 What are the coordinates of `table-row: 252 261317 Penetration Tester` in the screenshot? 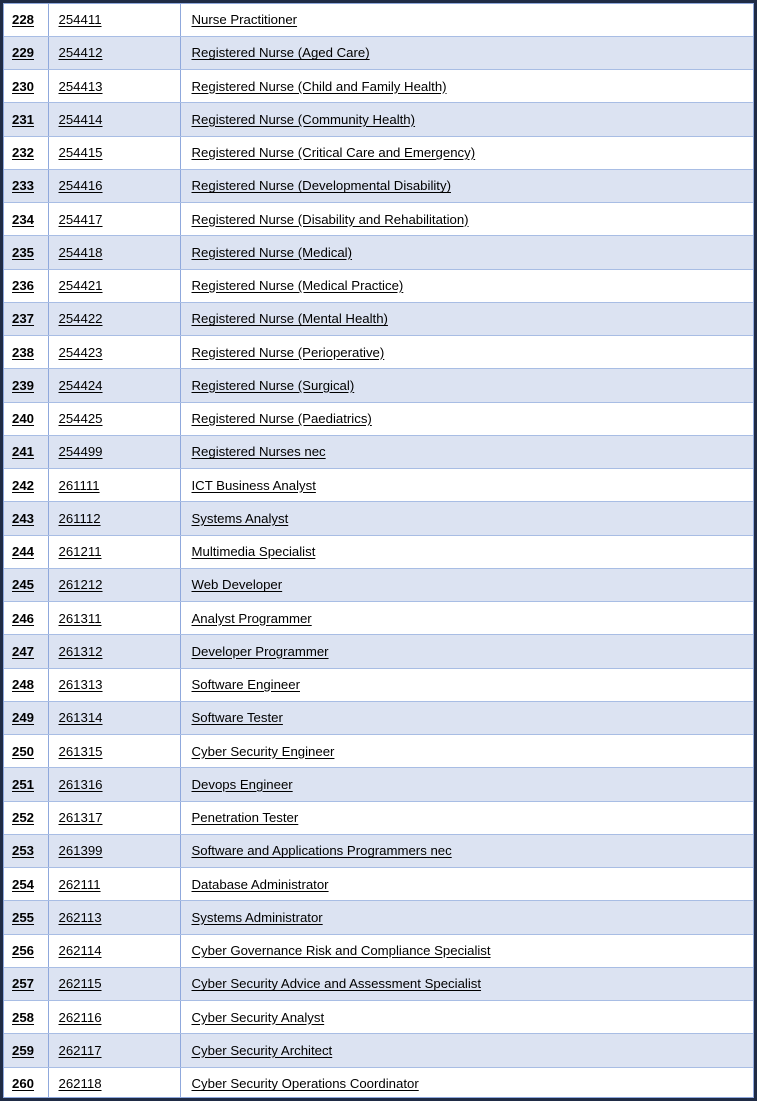 It's located at (378, 817).